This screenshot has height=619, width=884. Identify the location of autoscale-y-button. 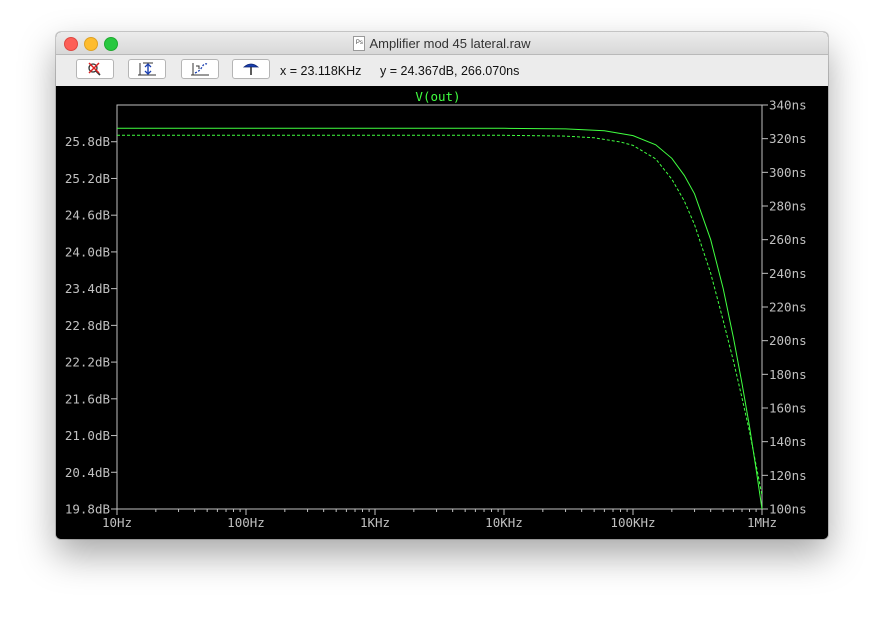
(147, 69).